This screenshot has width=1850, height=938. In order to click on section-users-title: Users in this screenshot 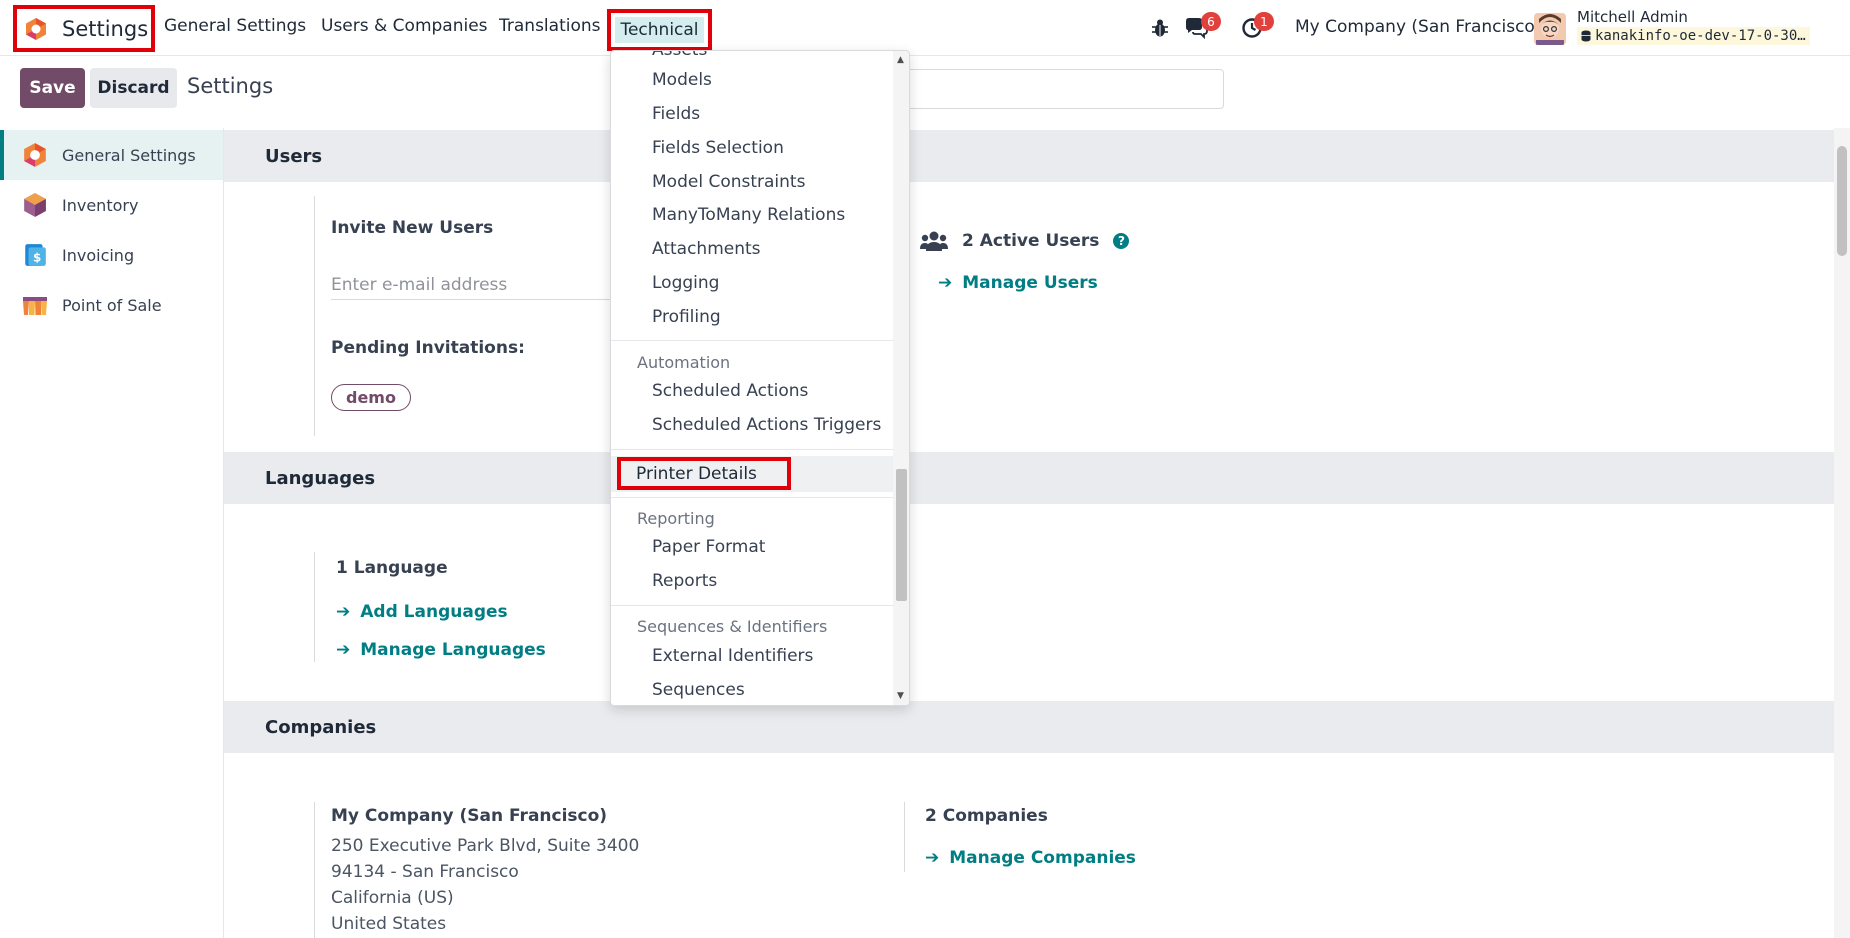, I will do `click(1029, 156)`.